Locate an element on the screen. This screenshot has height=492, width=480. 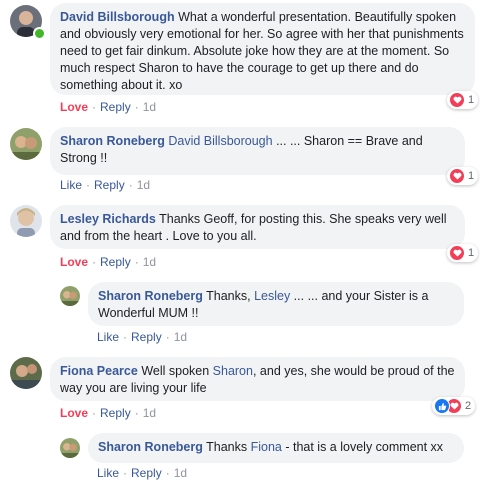
comment-text: Well spoken is located at coordinates (177, 371).